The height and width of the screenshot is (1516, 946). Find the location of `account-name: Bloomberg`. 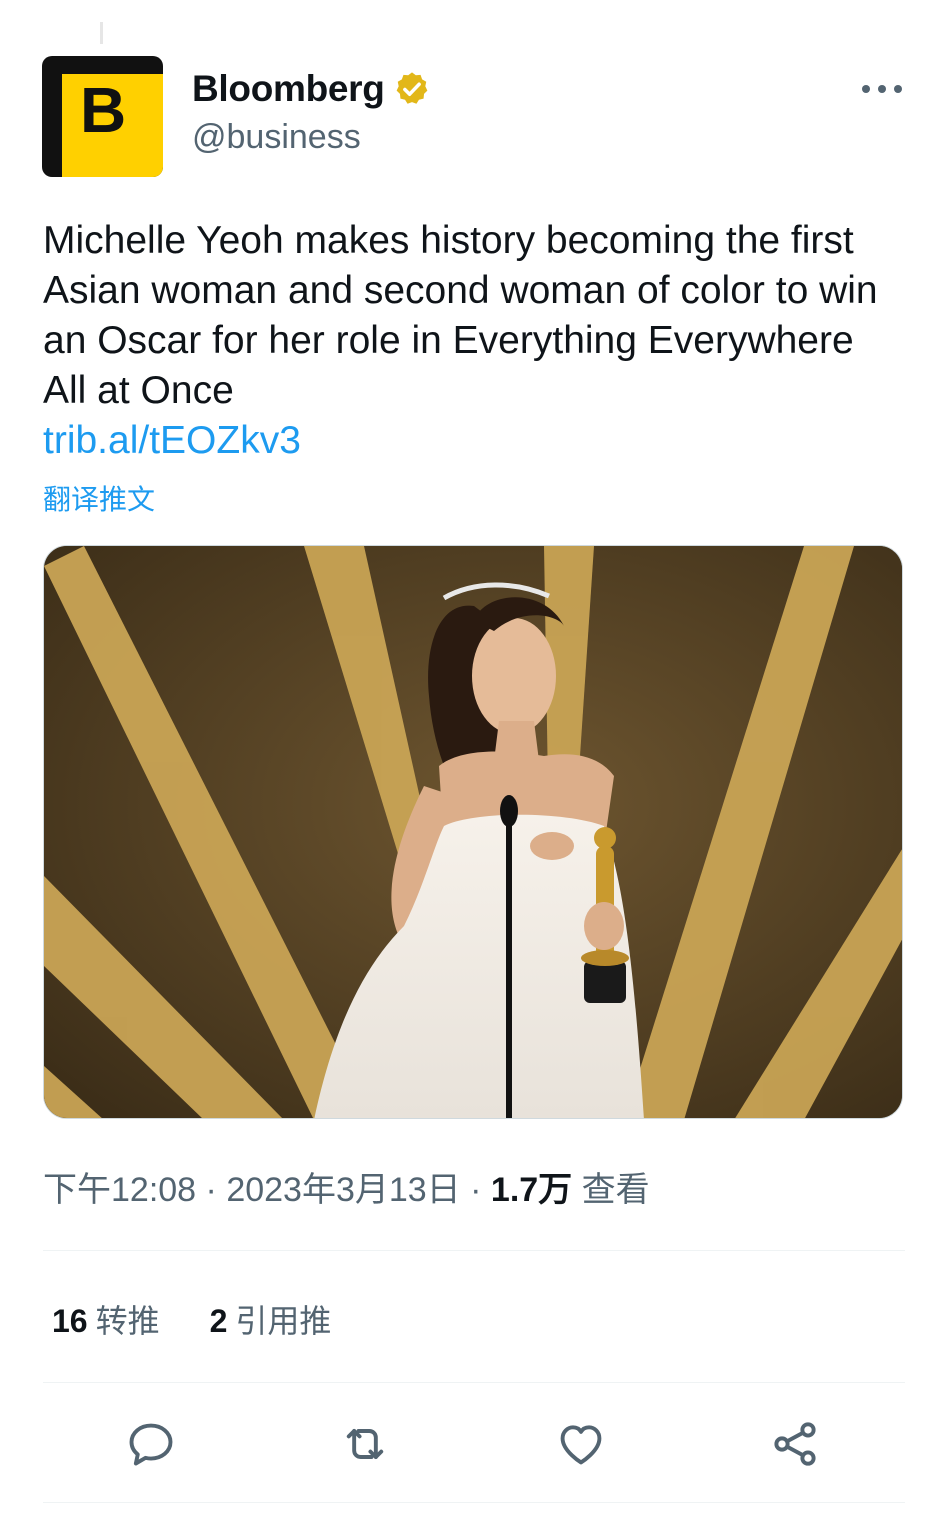

account-name: Bloomberg is located at coordinates (288, 89).